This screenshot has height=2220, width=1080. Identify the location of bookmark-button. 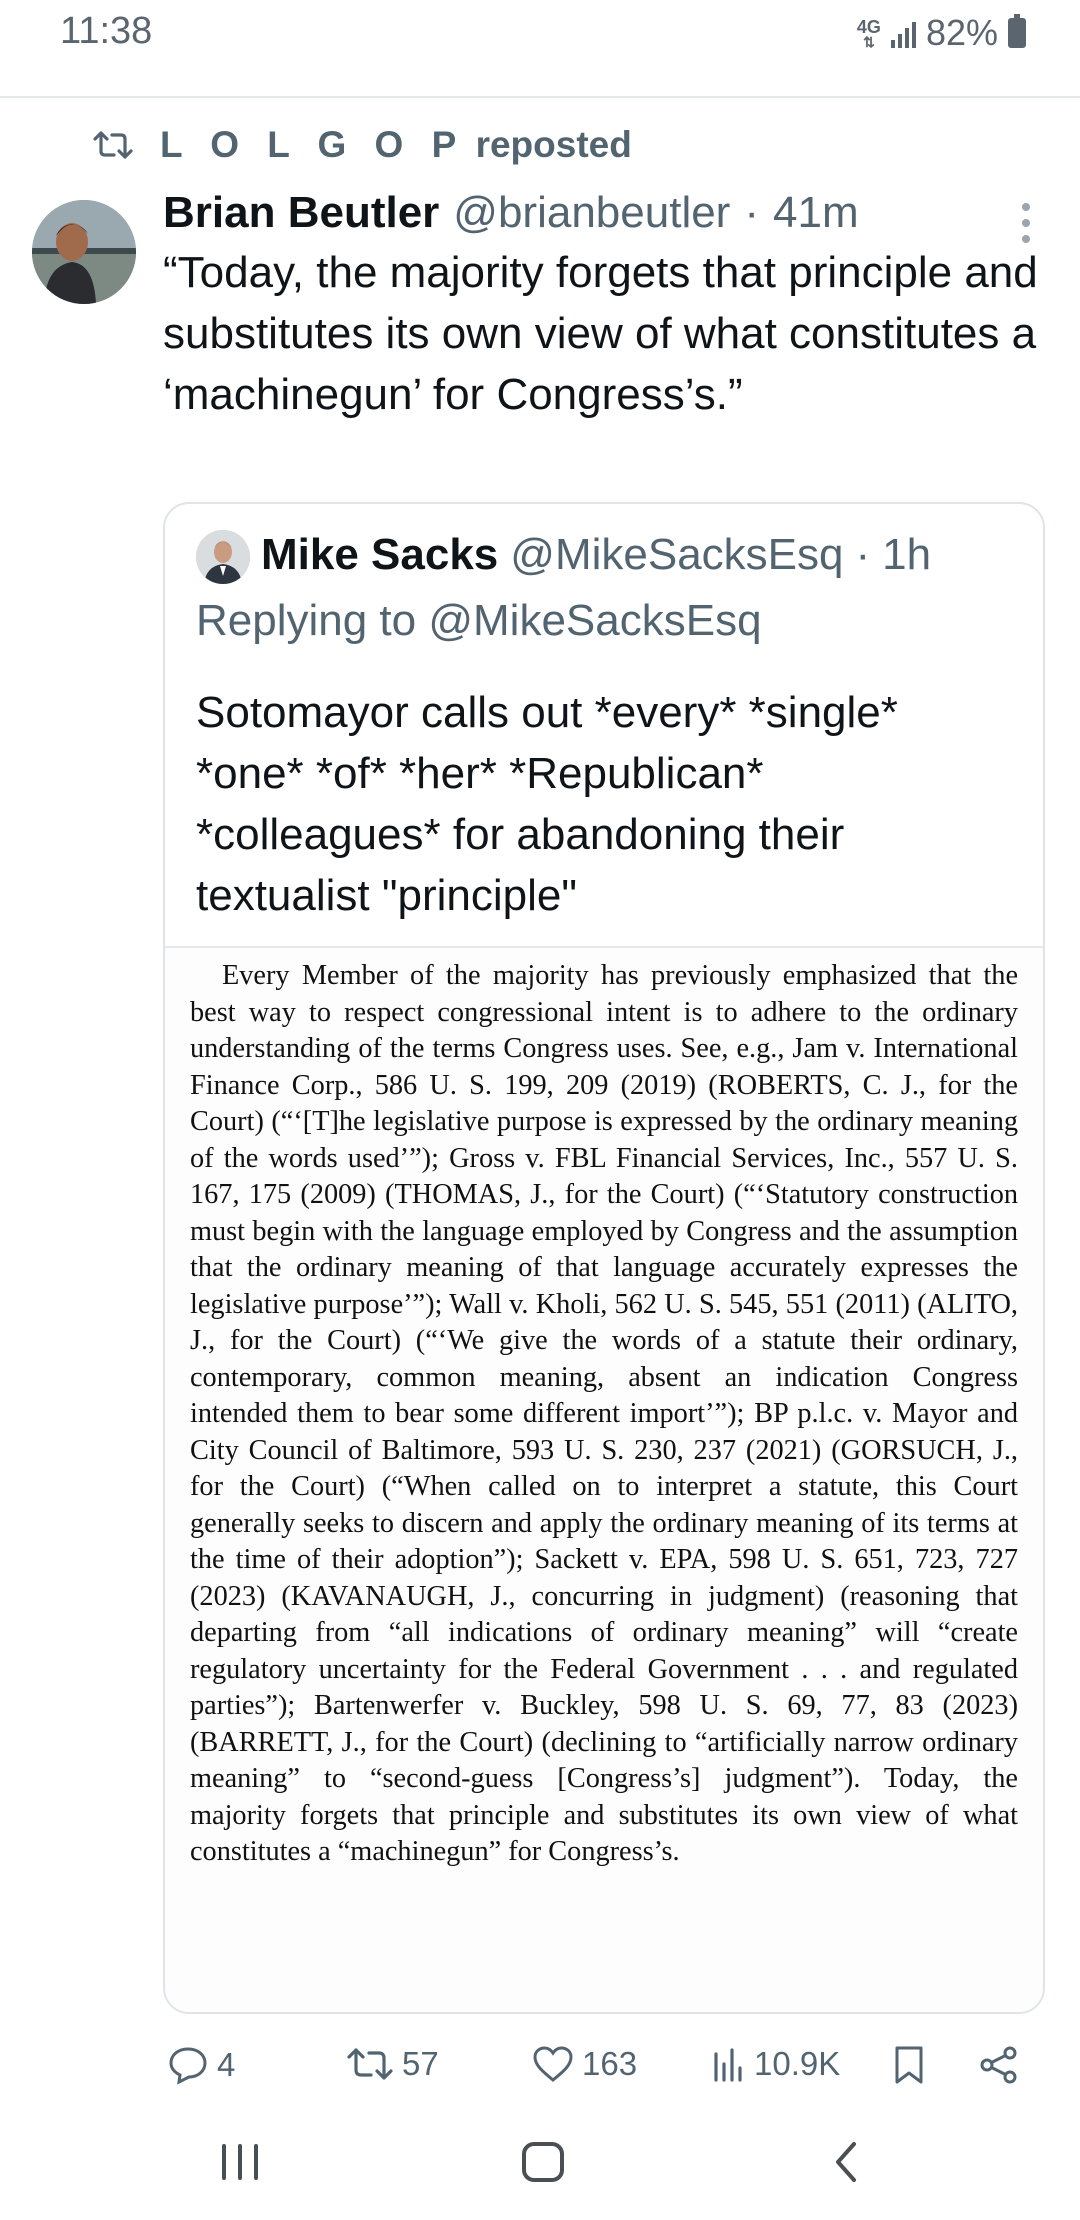
(909, 2065).